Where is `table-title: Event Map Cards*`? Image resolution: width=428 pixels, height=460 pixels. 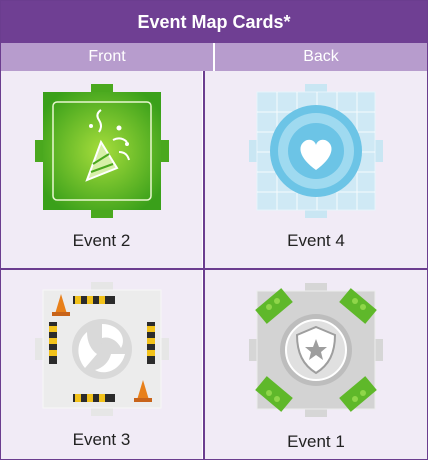
table-title: Event Map Cards* is located at coordinates (214, 22).